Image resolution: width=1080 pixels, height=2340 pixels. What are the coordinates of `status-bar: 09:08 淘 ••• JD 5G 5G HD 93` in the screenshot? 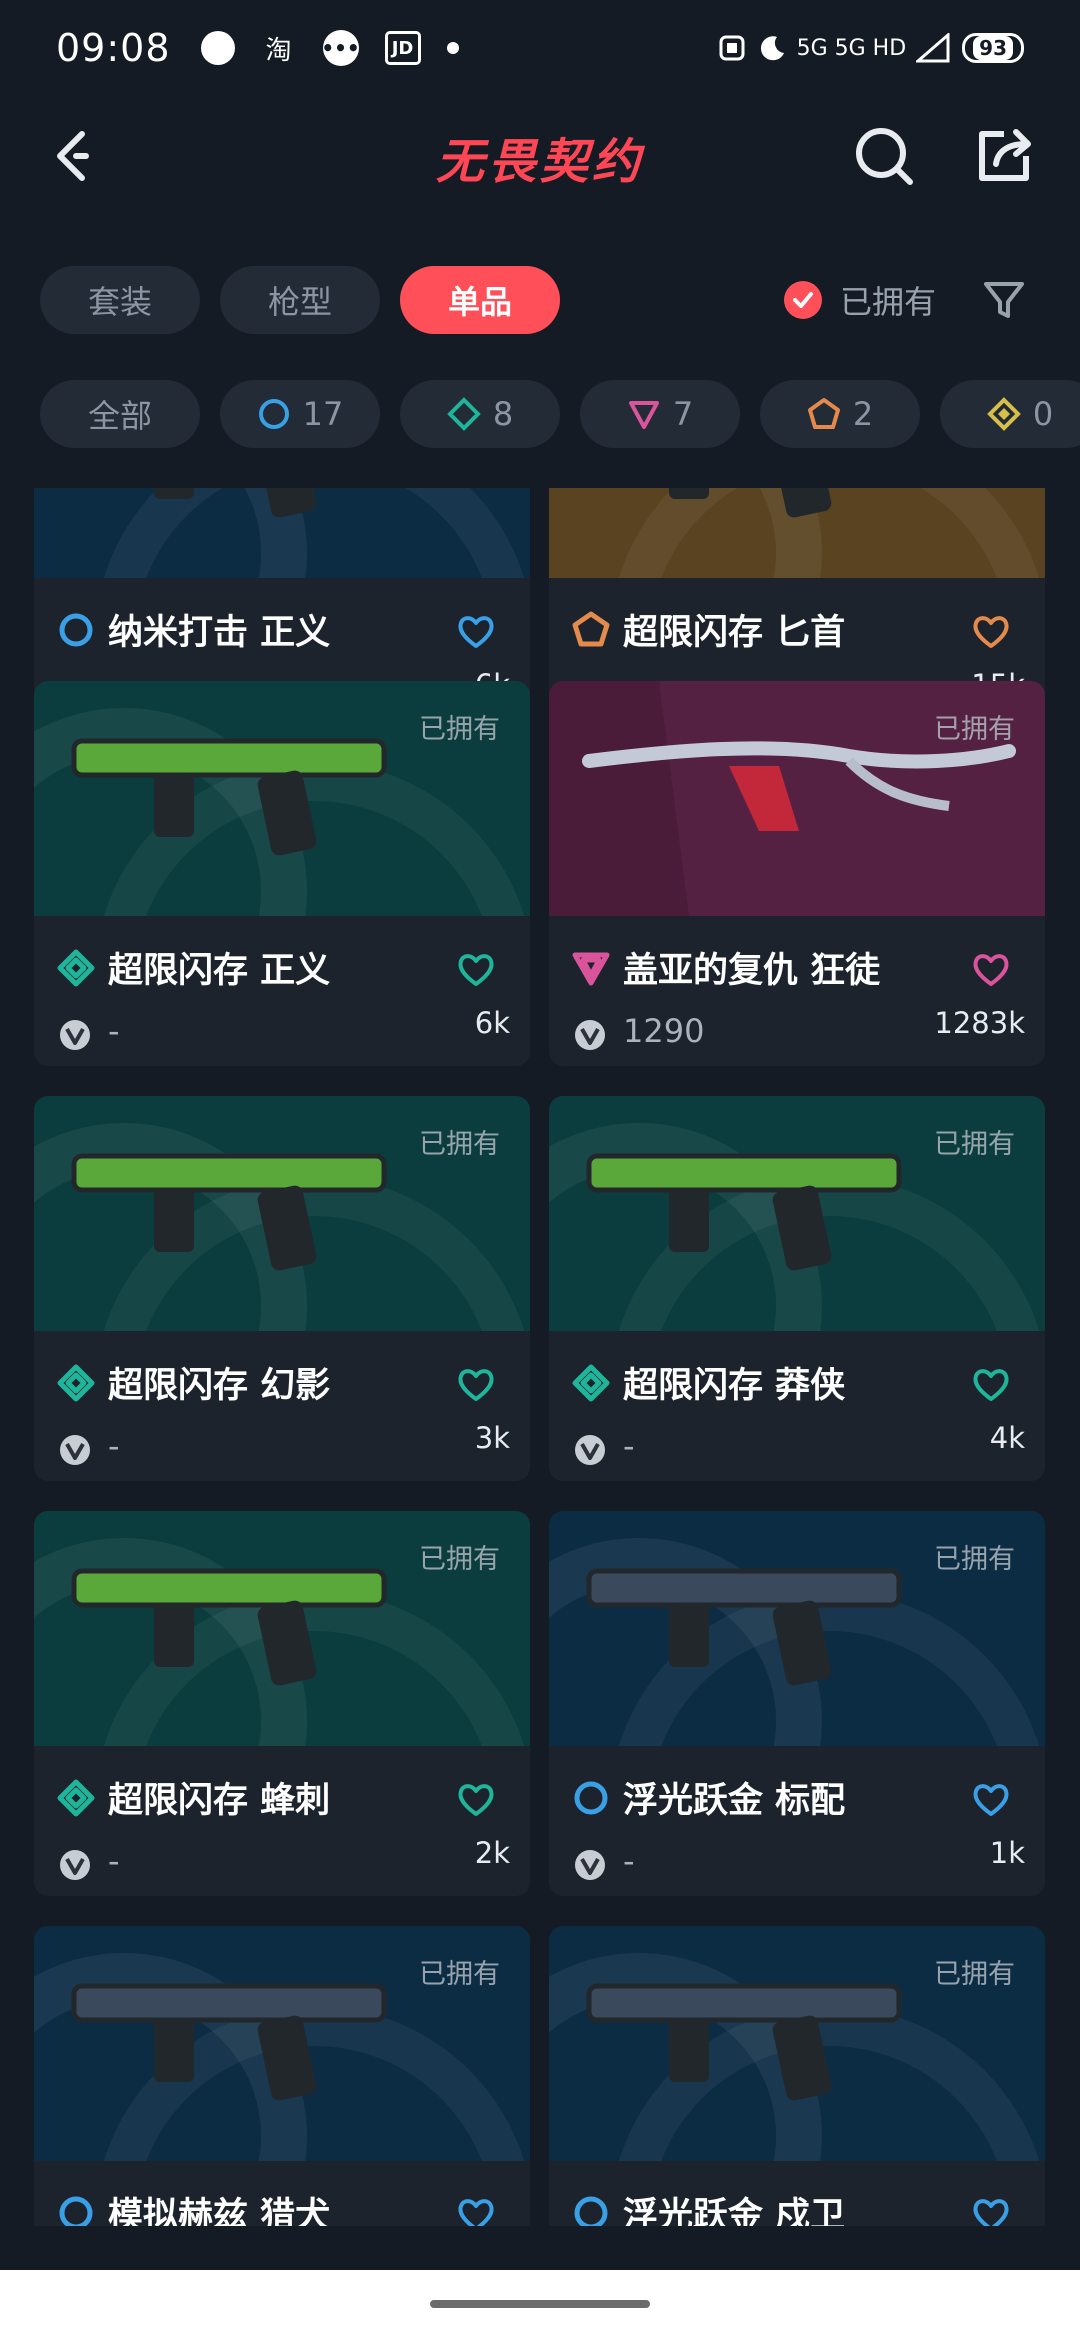 It's located at (540, 48).